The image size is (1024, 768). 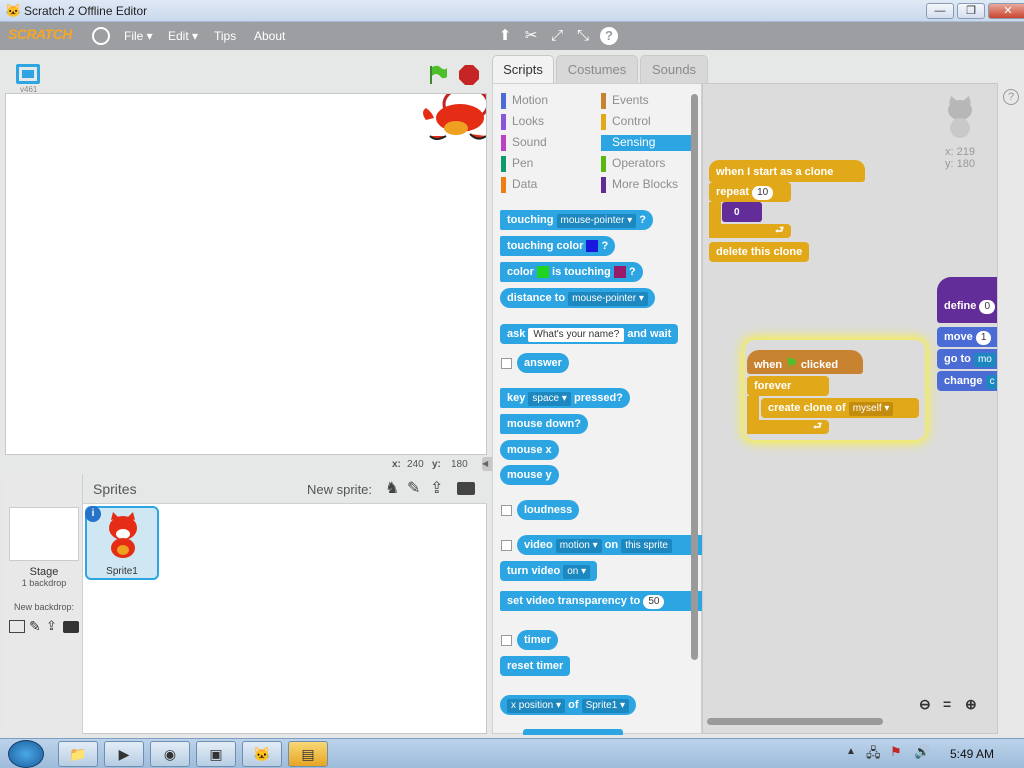 What do you see at coordinates (26, 754) in the screenshot?
I see `start-button` at bounding box center [26, 754].